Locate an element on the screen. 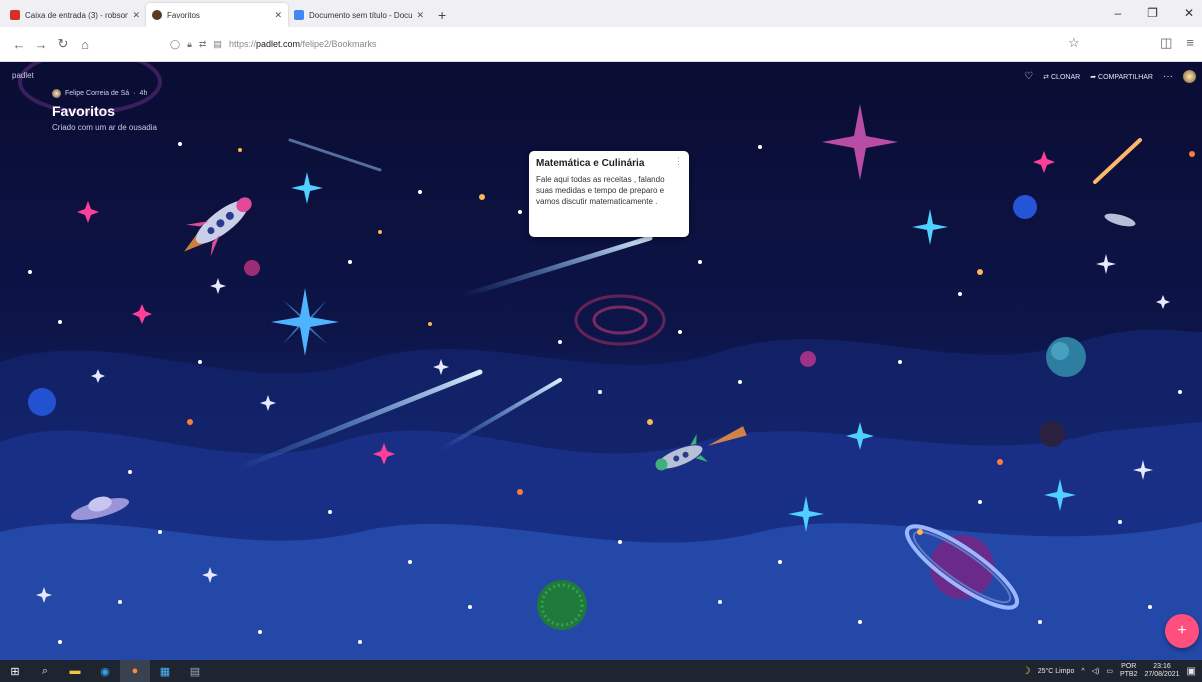  file-explorer-icon: ▬ is located at coordinates (75, 671).